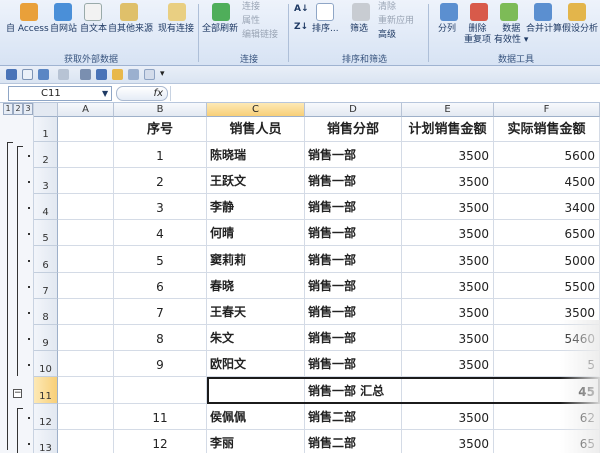 The image size is (600, 453). Describe the element at coordinates (547, 110) in the screenshot. I see `column-header-f: F` at that location.